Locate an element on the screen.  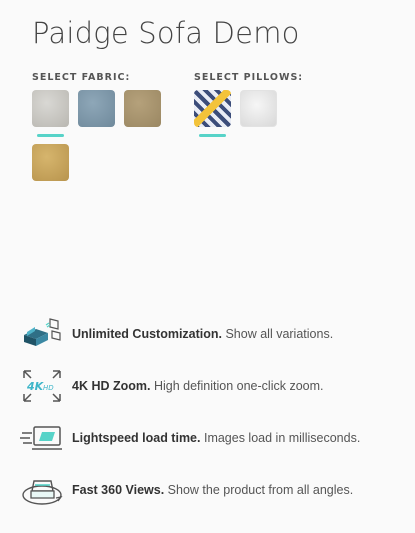
feature-title: Fast 360 Views. is located at coordinates (118, 490).